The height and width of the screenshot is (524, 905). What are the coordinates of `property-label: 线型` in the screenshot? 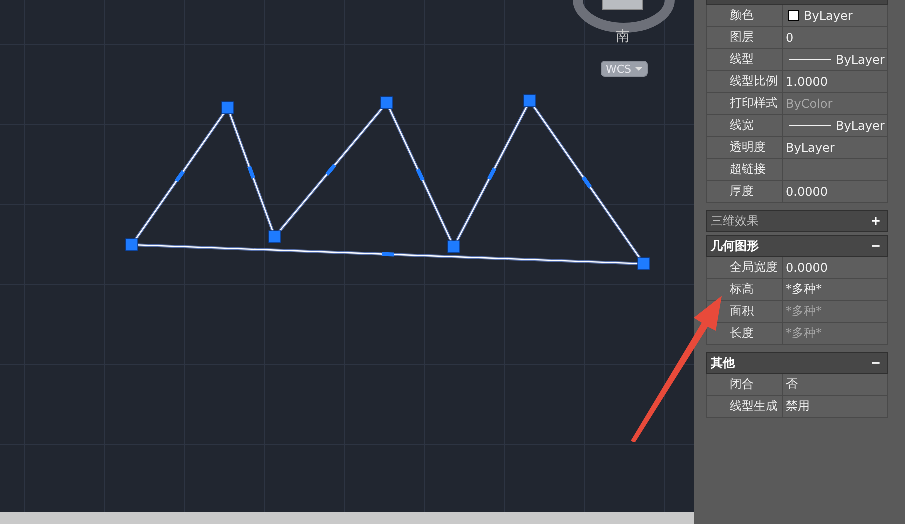 It's located at (744, 59).